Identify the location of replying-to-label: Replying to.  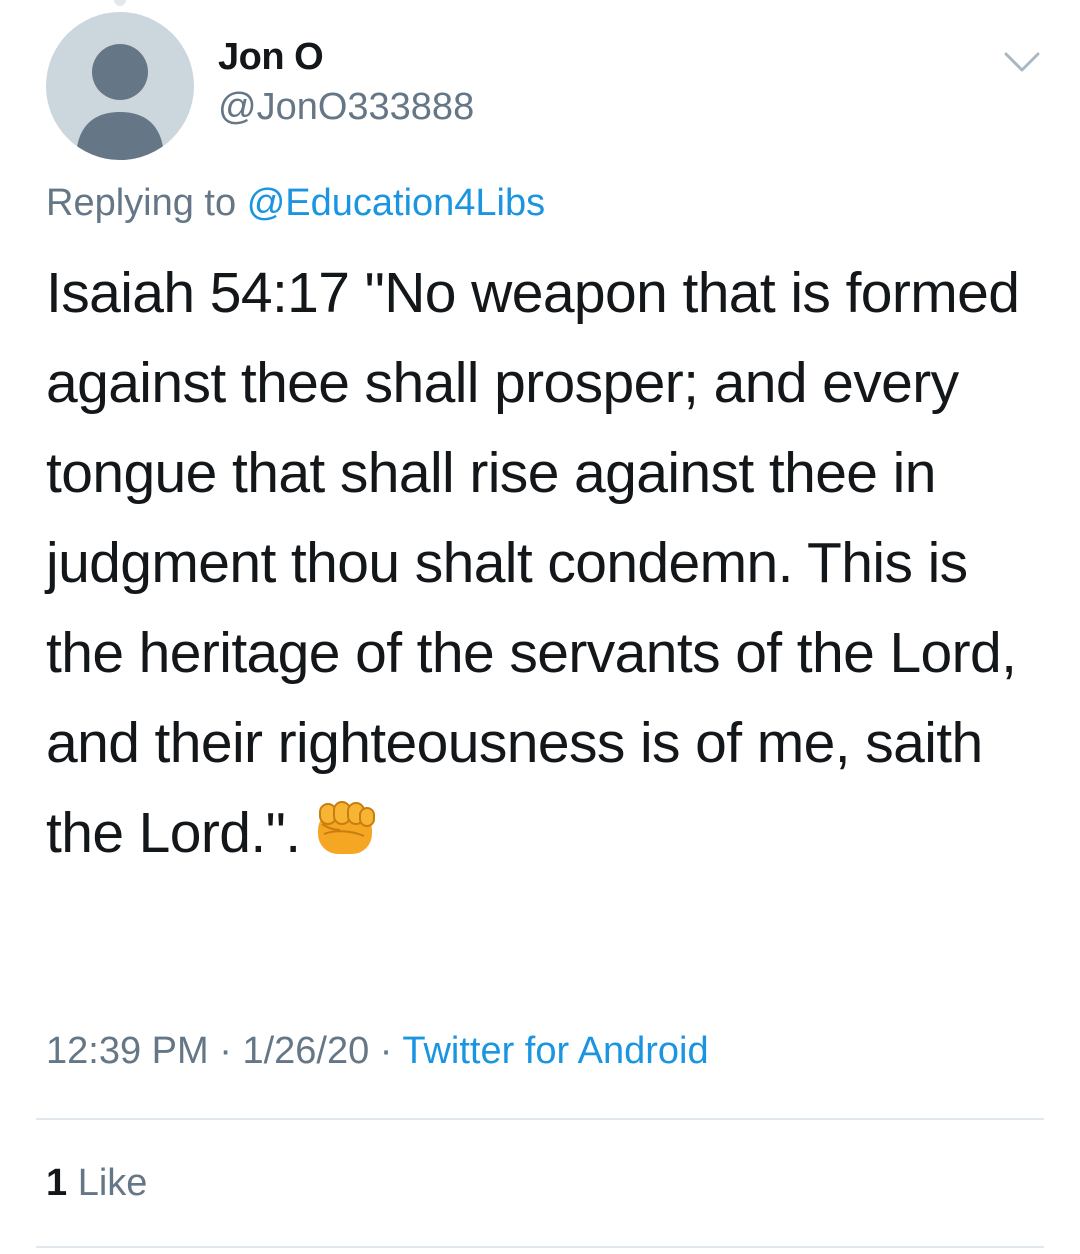
(141, 203).